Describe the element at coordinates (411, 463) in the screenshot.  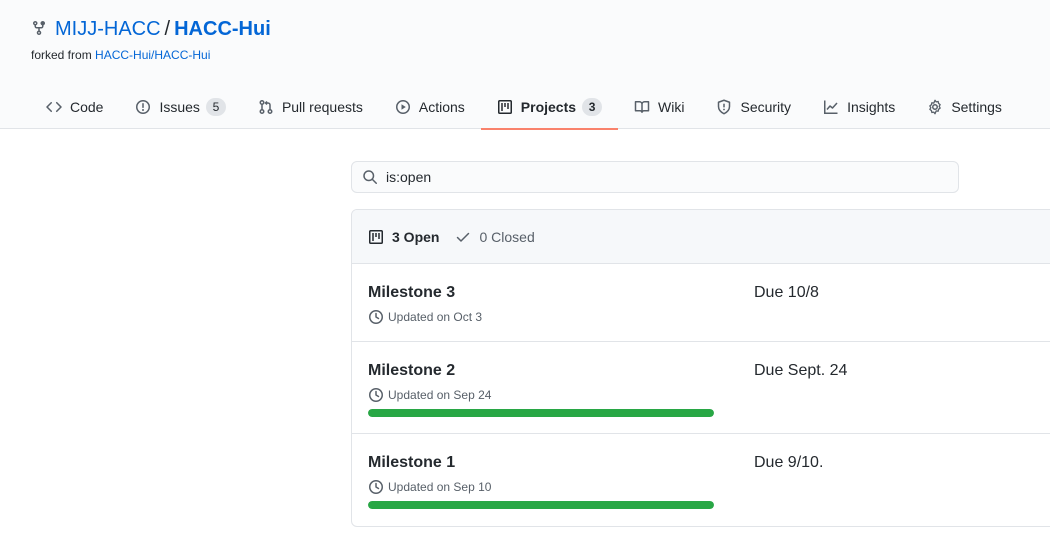
I see `project-name-link: Milestone 1` at that location.